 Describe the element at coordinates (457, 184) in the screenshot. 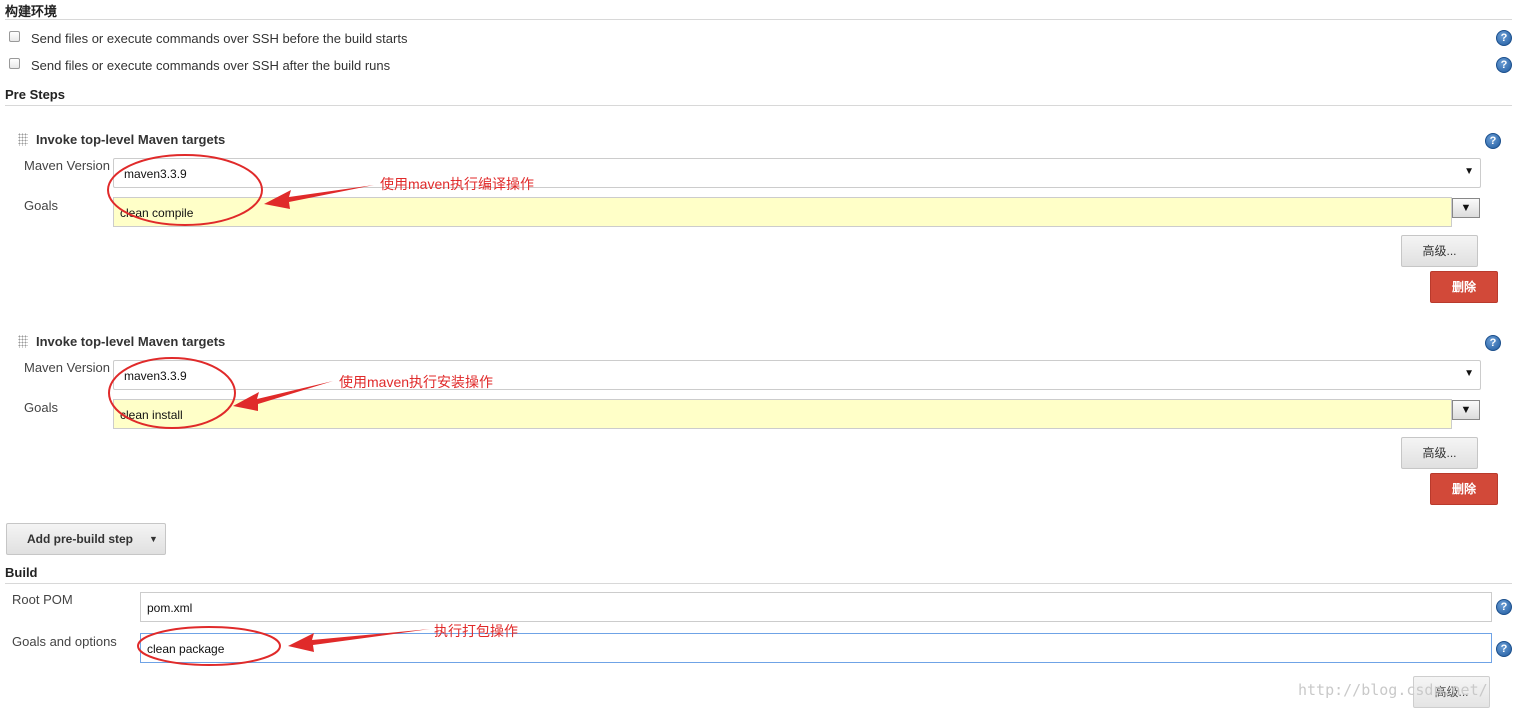

I see `annotation-compile: 使用maven执行编译操作` at that location.